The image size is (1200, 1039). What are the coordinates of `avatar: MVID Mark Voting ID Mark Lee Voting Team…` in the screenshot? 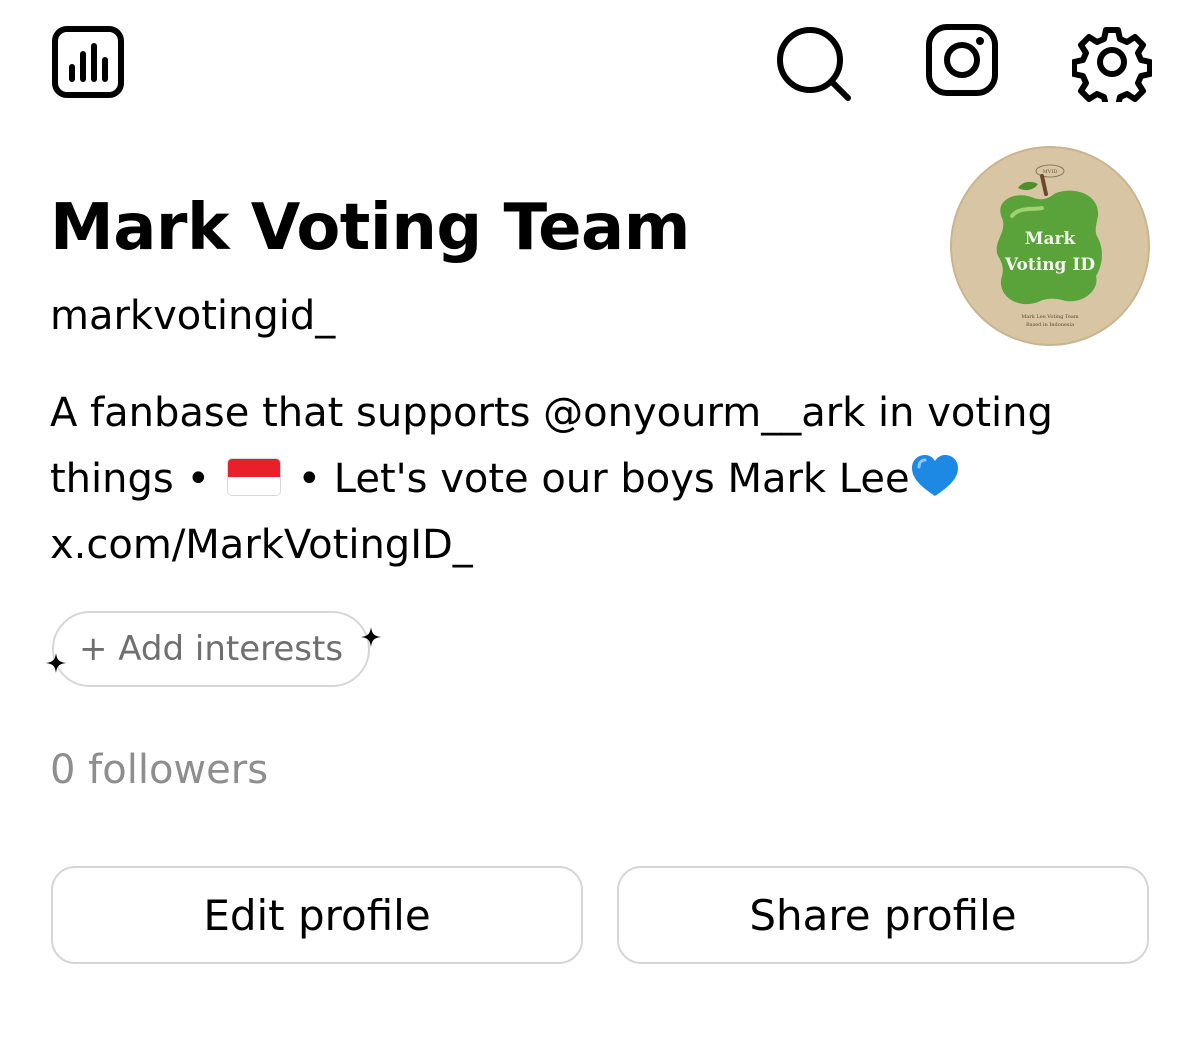 It's located at (1050, 246).